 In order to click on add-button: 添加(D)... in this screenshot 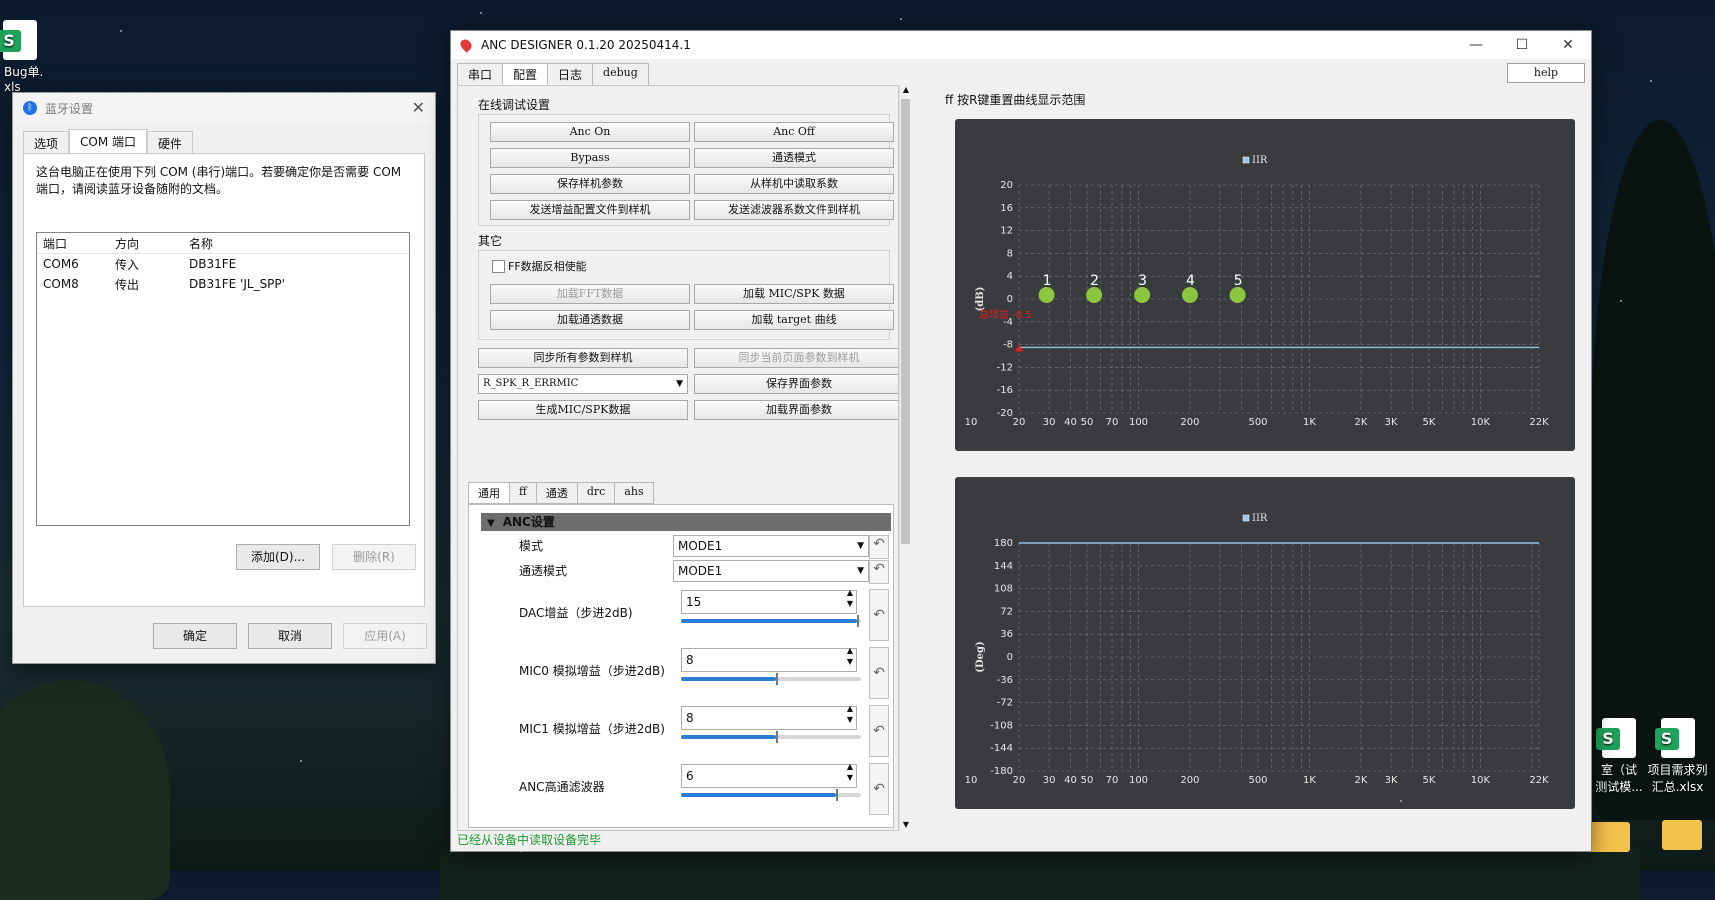, I will do `click(278, 557)`.